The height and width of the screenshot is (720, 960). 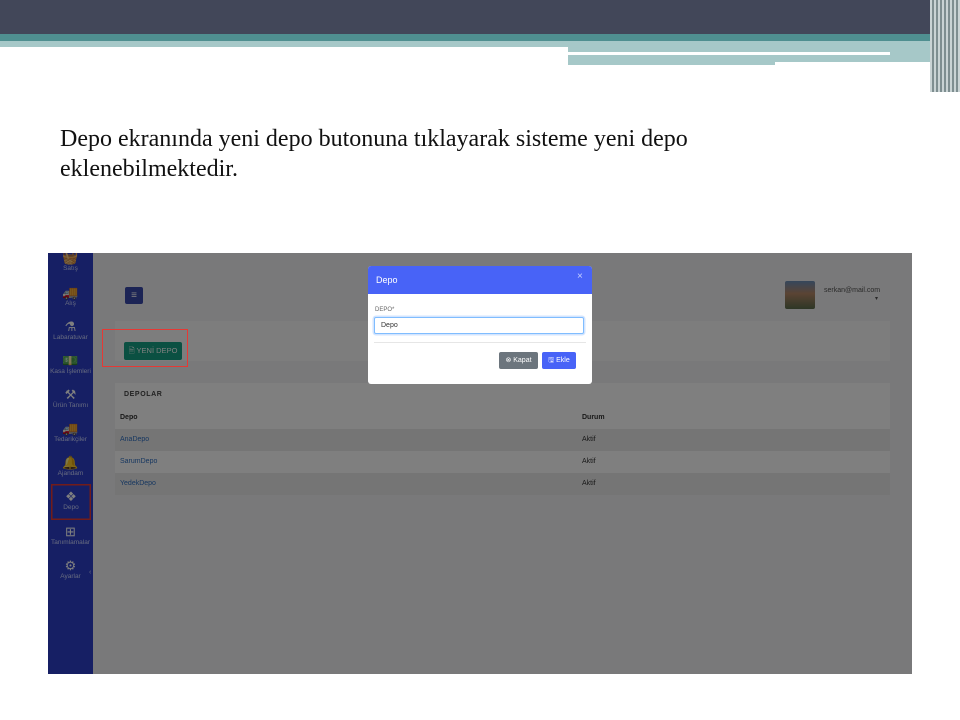 I want to click on depot-modal: Depo × DEPO* ⊗ Kapat 🖫 Ekle, so click(x=480, y=325).